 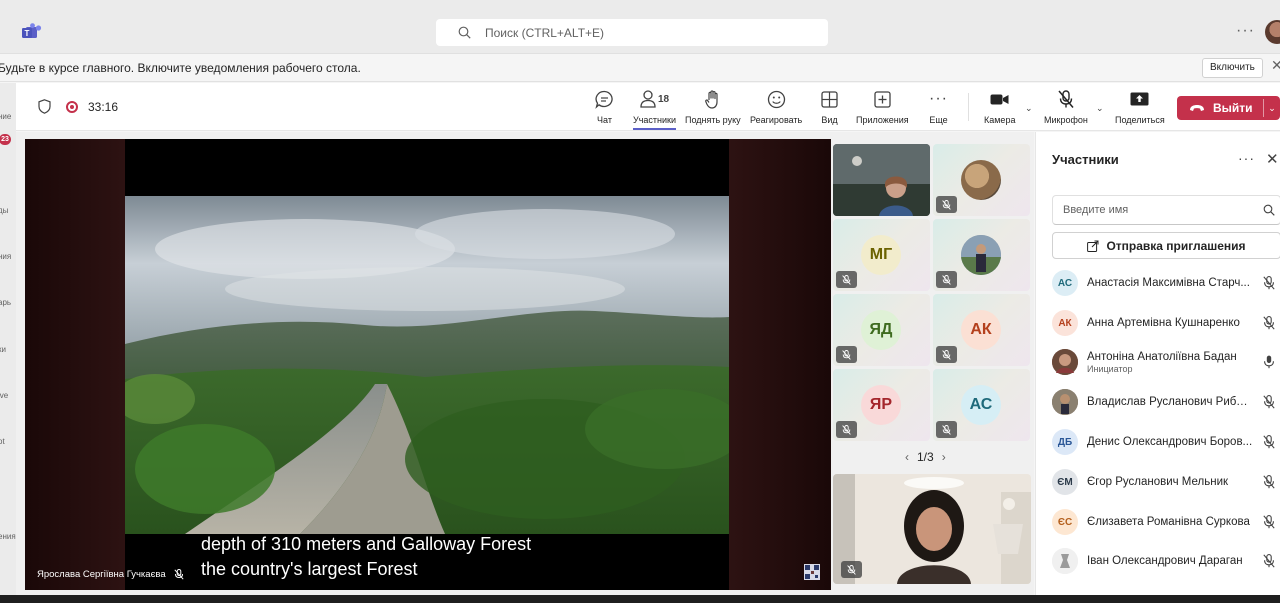 I want to click on rail-label: ды, so click(x=4, y=210).